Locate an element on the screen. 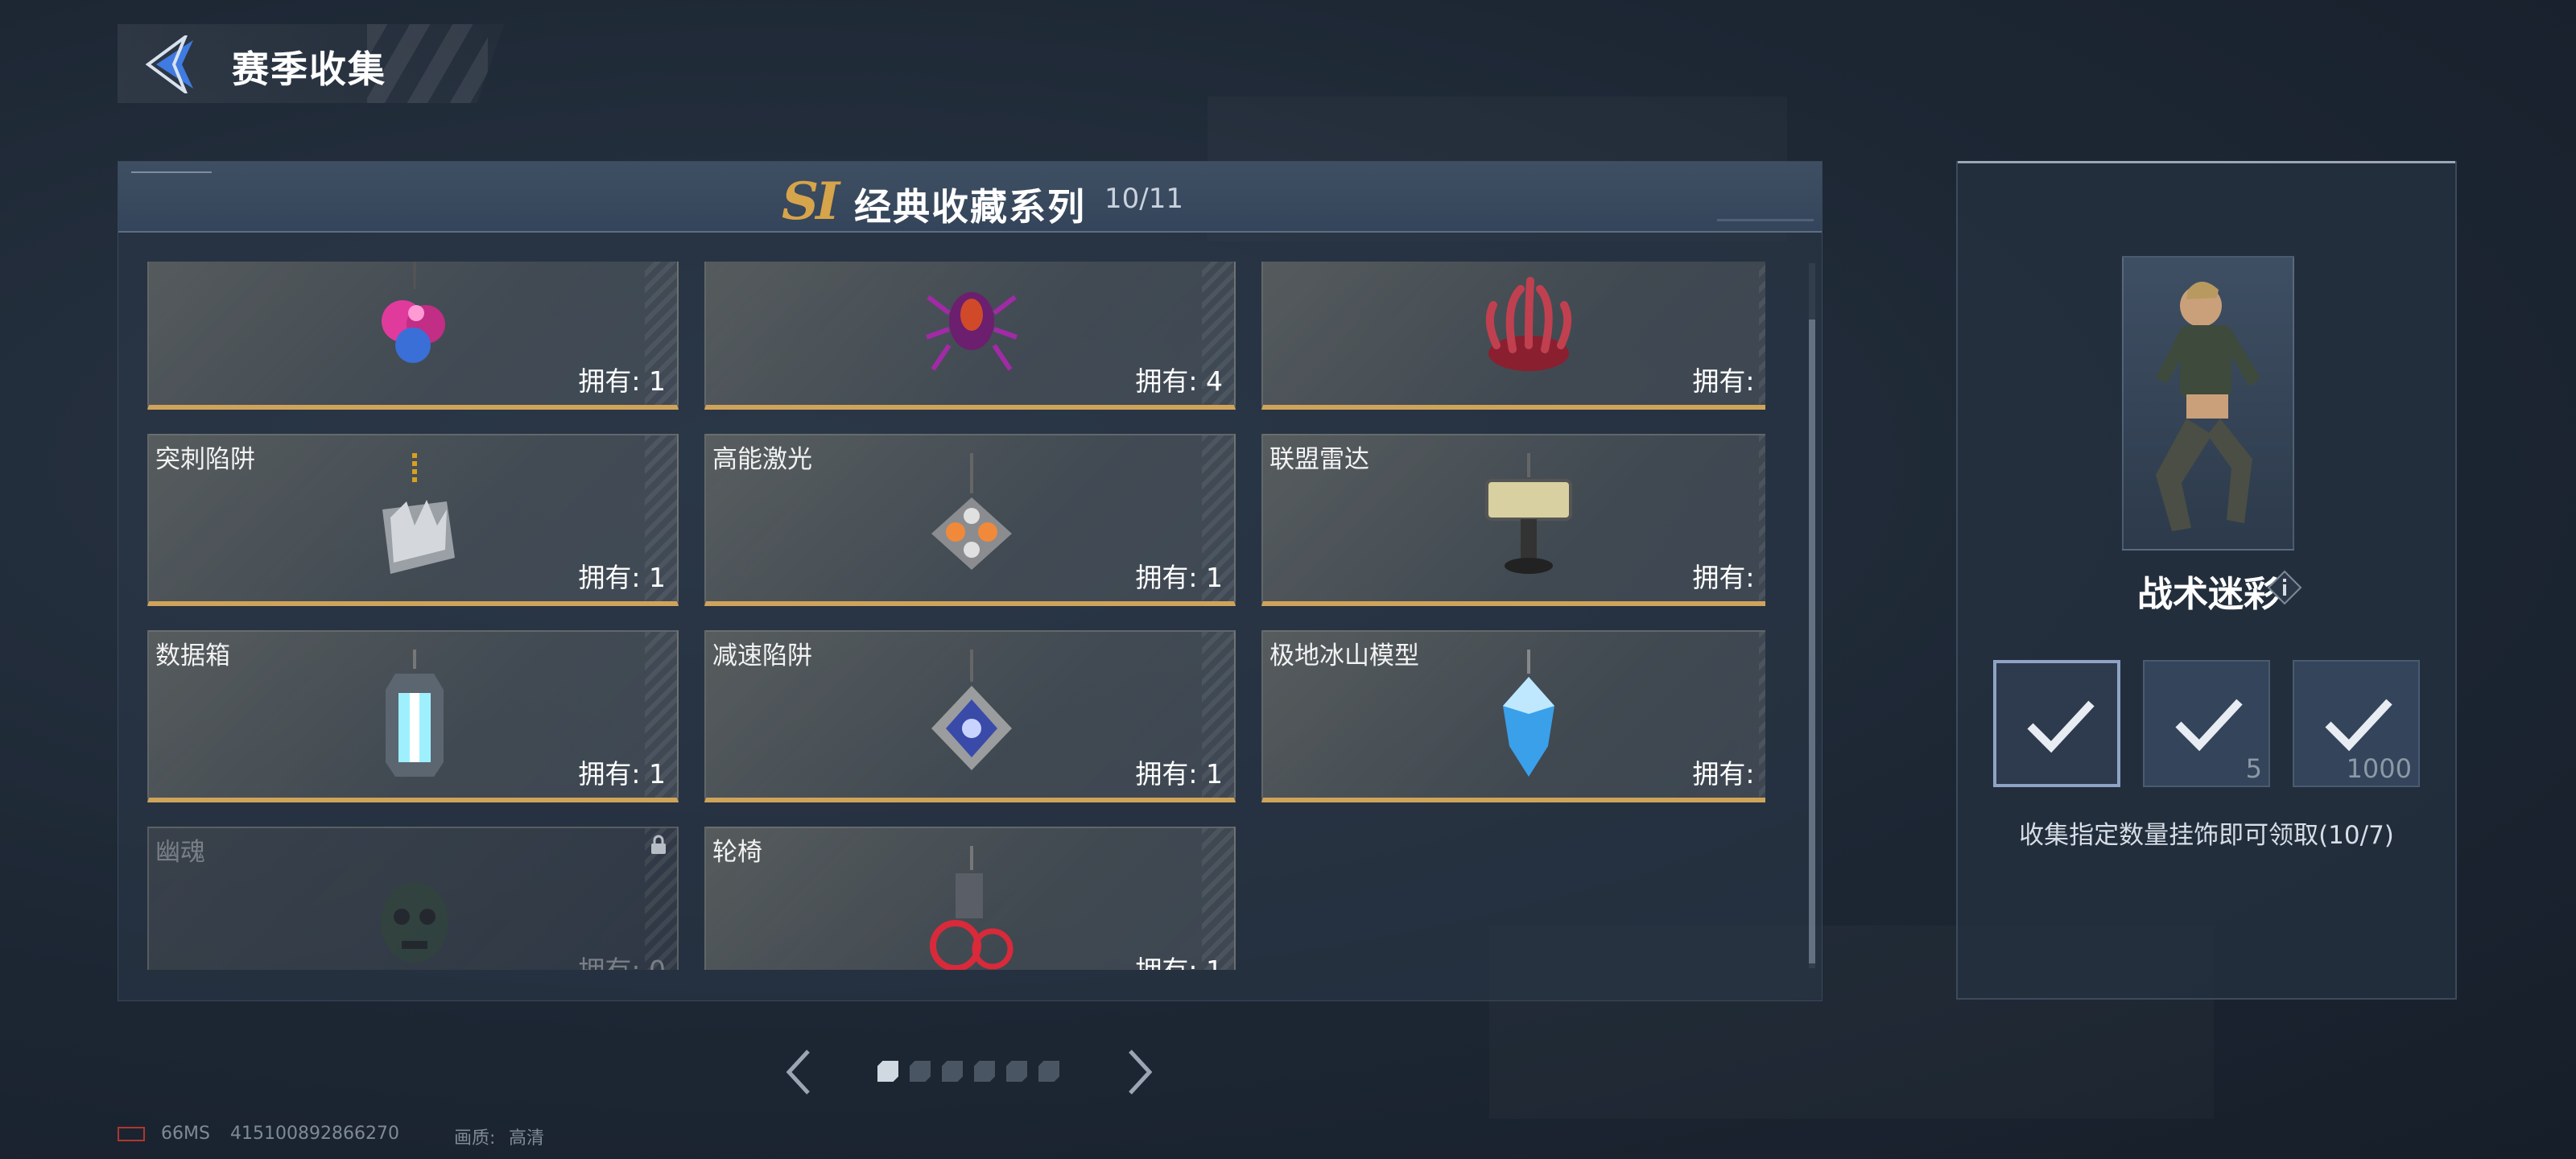 Image resolution: width=2576 pixels, height=1159 pixels. quality-label: 画质: is located at coordinates (475, 1138).